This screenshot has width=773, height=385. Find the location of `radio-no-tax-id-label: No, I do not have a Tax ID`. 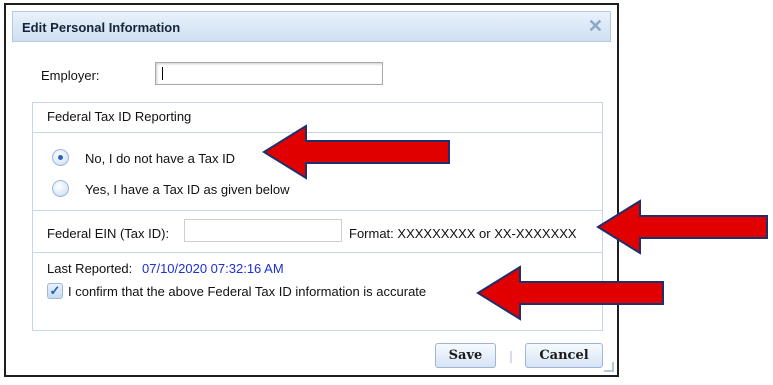

radio-no-tax-id-label: No, I do not have a Tax ID is located at coordinates (160, 158).